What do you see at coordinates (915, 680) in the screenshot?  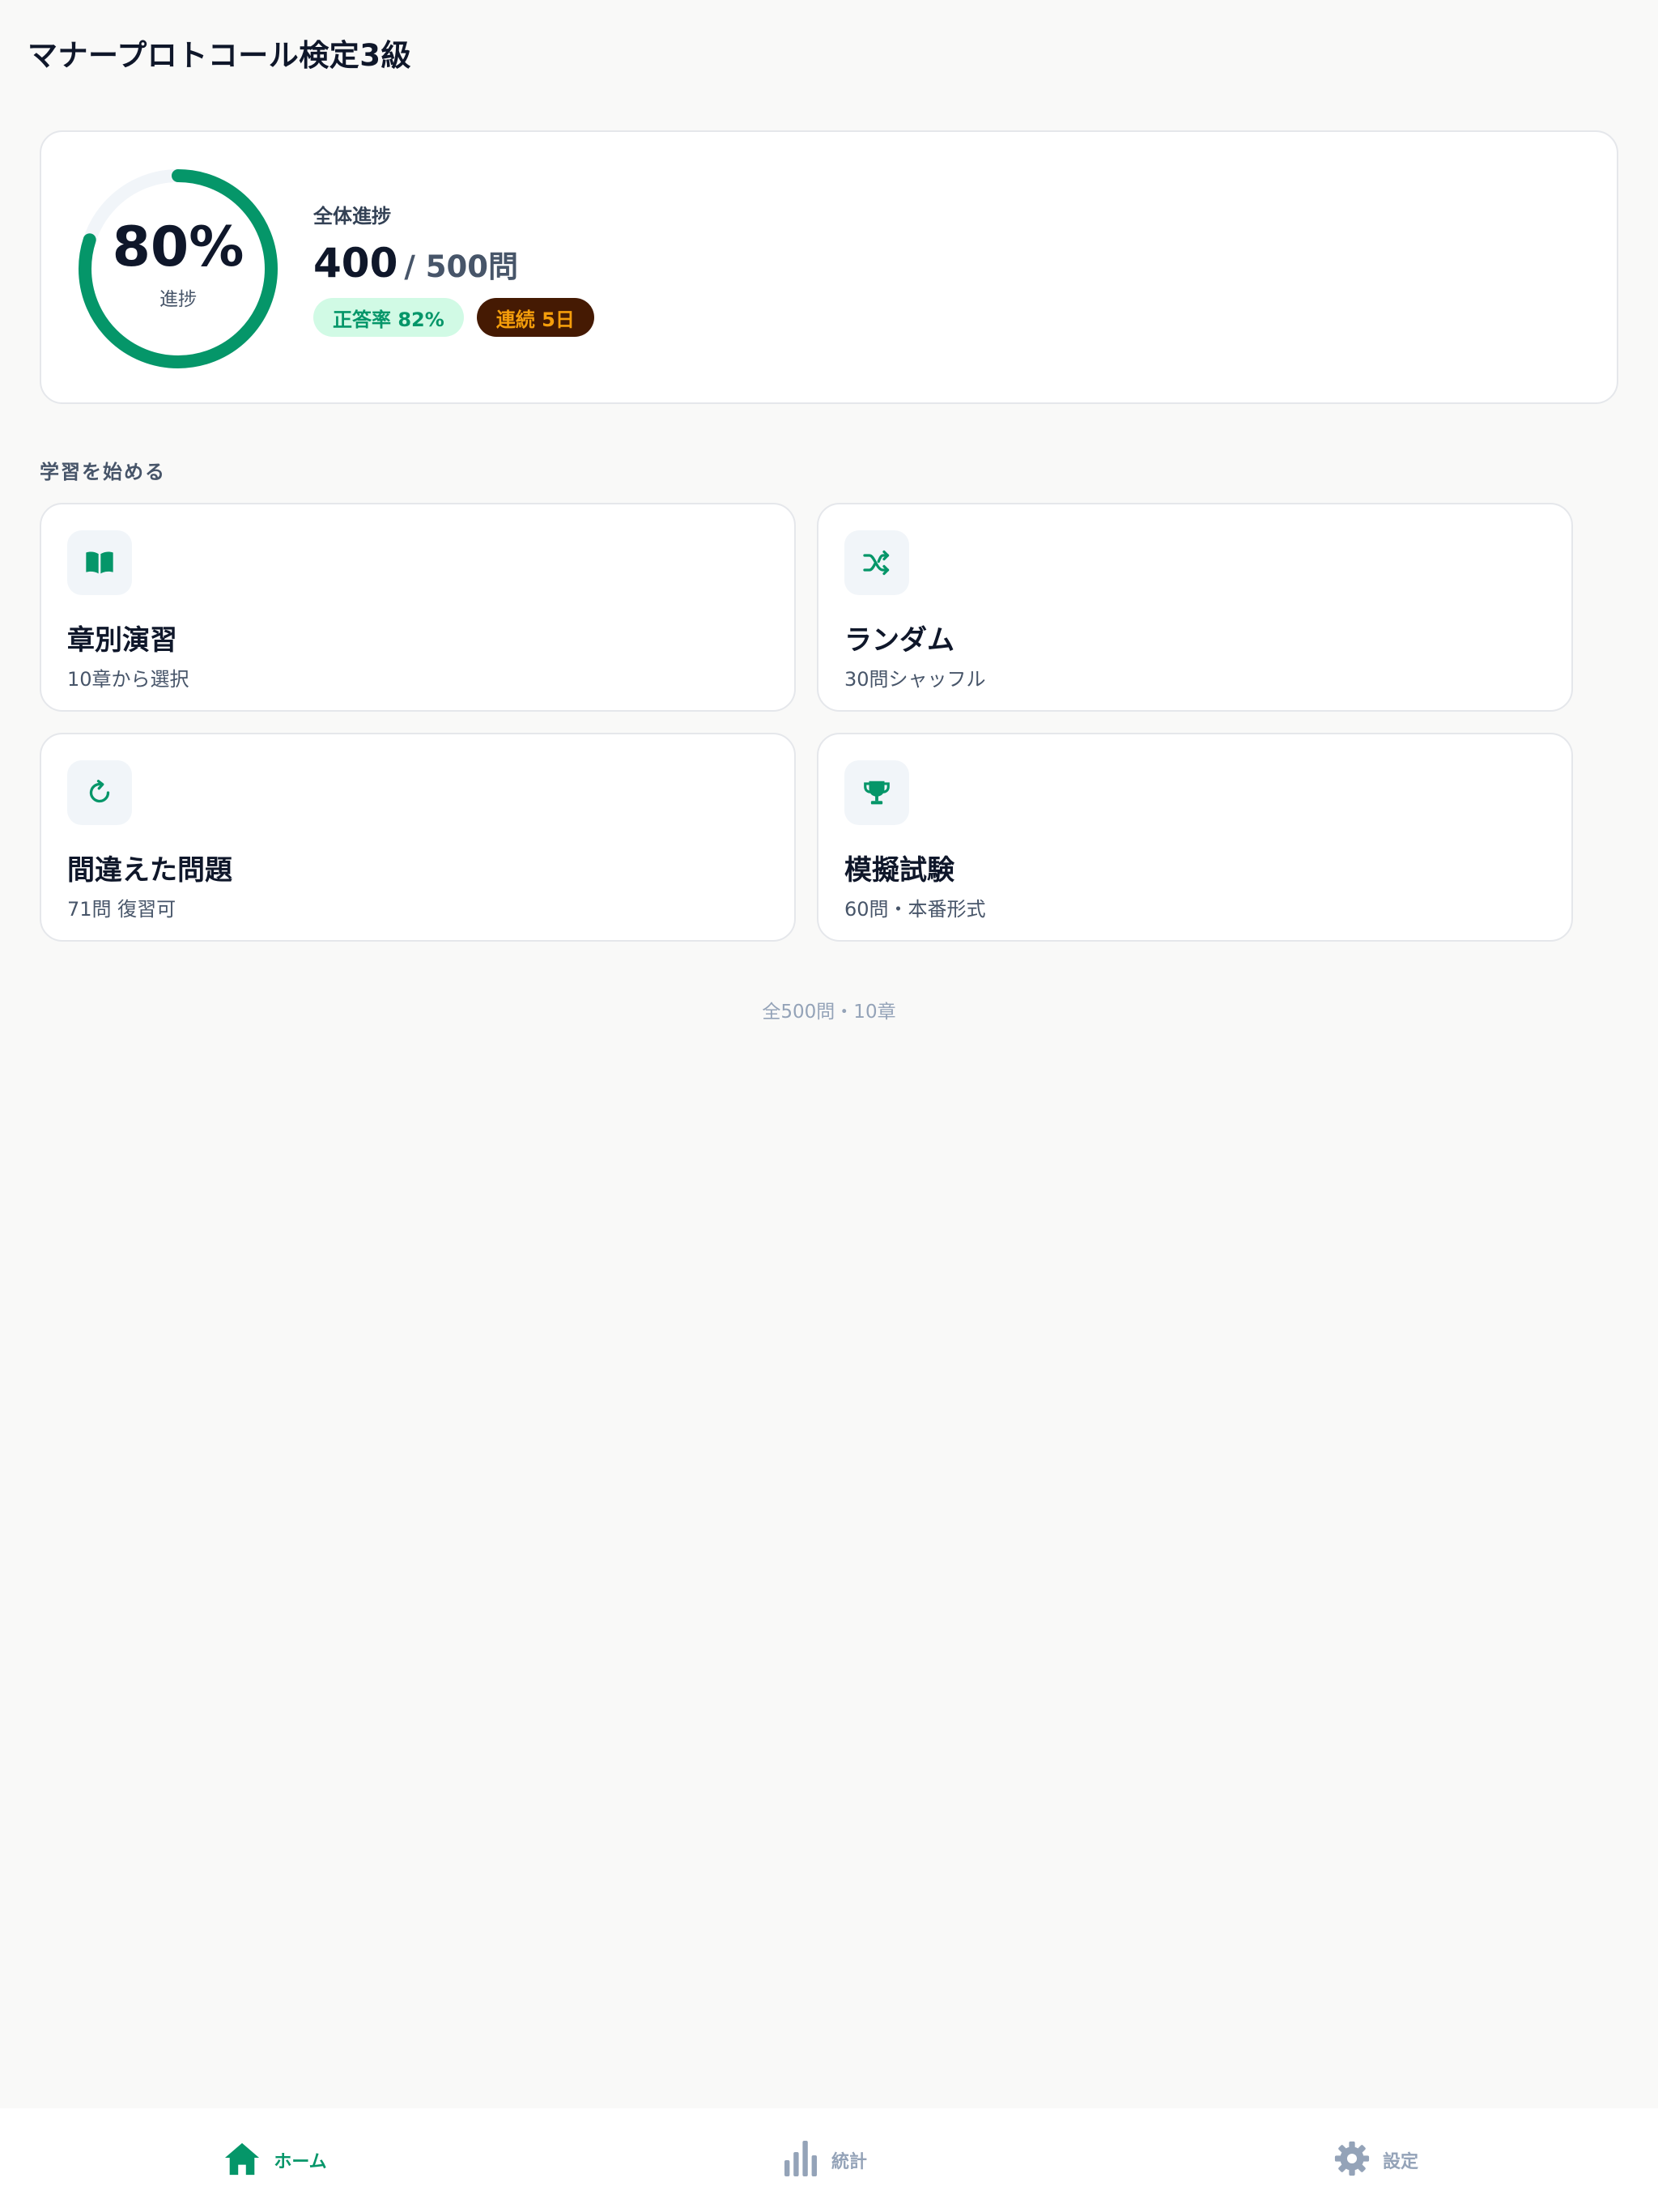 I see `mode-subtitle: 30問シャッフル` at bounding box center [915, 680].